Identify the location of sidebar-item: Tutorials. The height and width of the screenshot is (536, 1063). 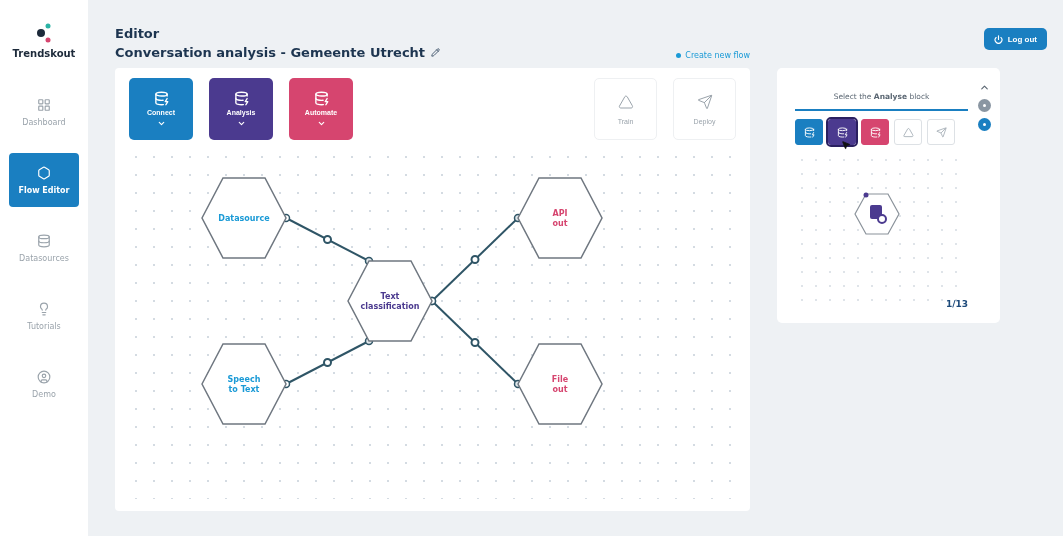
(44, 316).